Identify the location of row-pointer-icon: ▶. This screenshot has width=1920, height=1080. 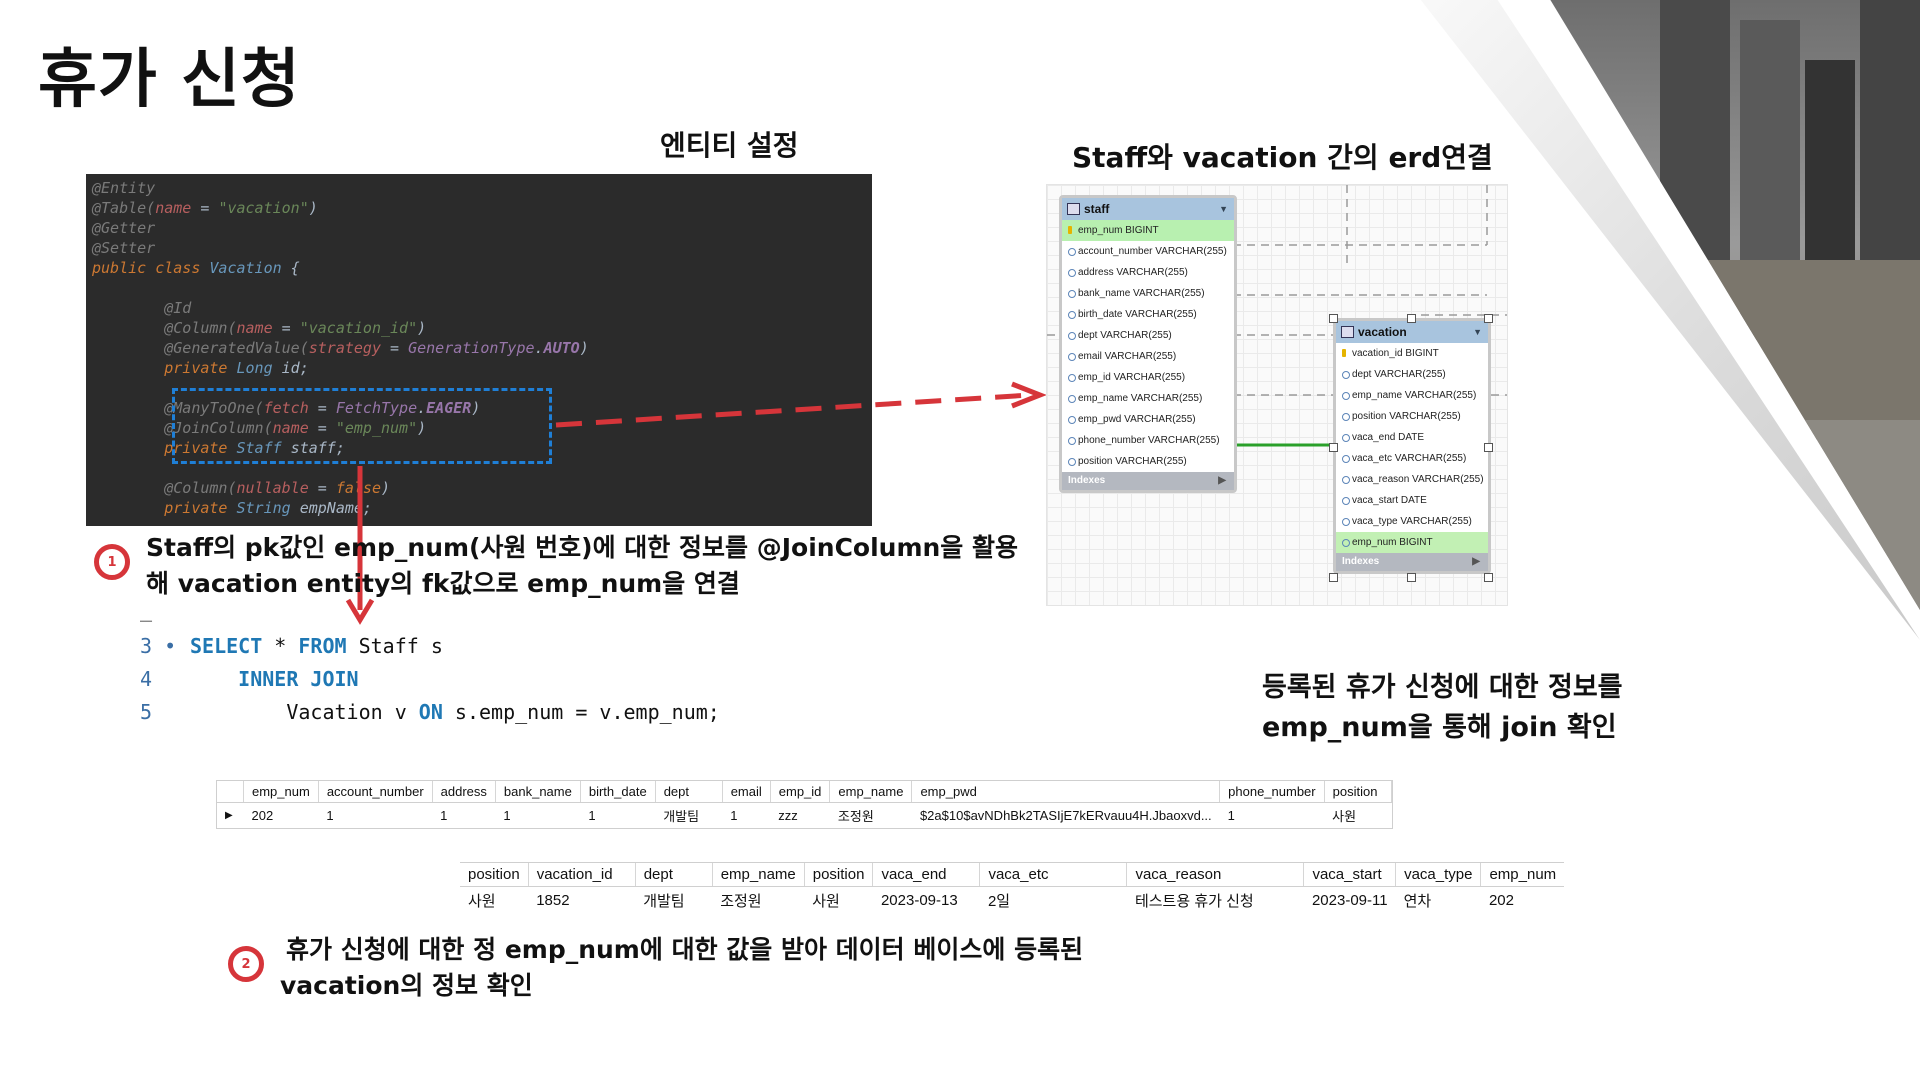
(229, 815).